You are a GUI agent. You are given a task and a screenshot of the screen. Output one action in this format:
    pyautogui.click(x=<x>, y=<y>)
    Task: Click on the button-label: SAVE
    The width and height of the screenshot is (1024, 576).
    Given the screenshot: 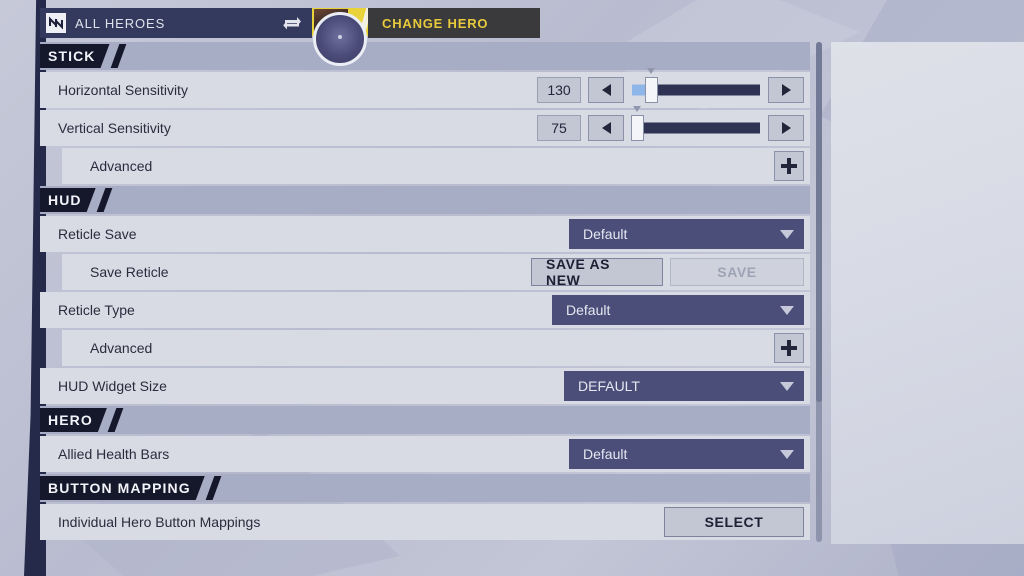 What is the action you would take?
    pyautogui.click(x=737, y=272)
    